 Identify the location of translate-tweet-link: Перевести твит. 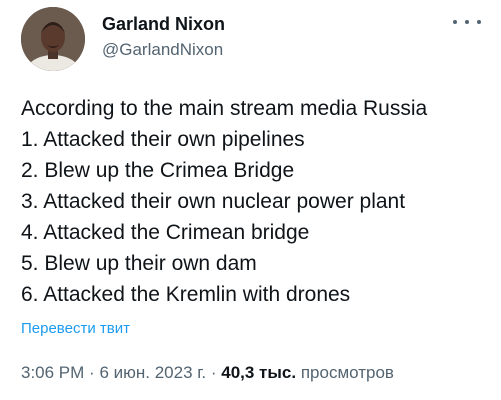
(75, 329).